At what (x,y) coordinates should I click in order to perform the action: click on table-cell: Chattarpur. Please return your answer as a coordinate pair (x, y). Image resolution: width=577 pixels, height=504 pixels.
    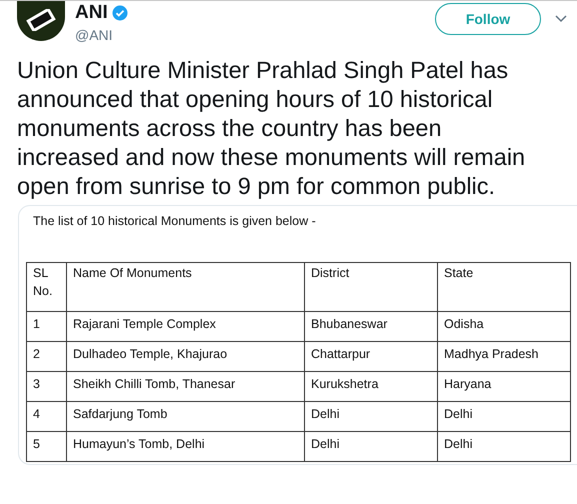
    Looking at the image, I should click on (371, 357).